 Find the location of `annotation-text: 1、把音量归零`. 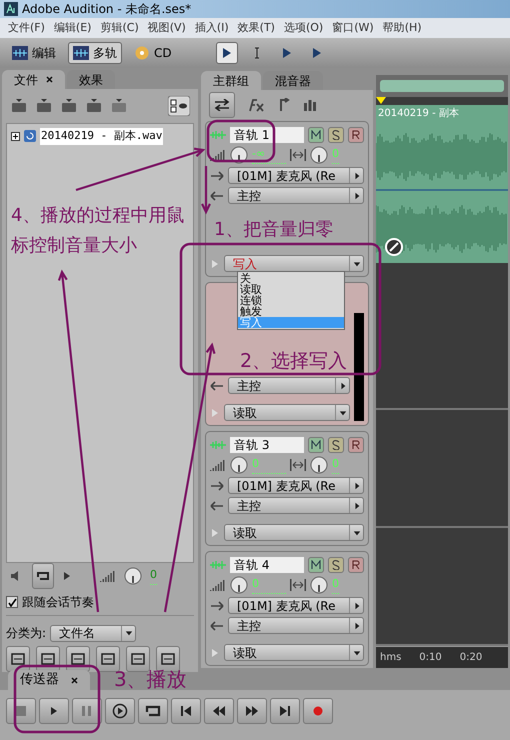

annotation-text: 1、把音量归零 is located at coordinates (273, 230).